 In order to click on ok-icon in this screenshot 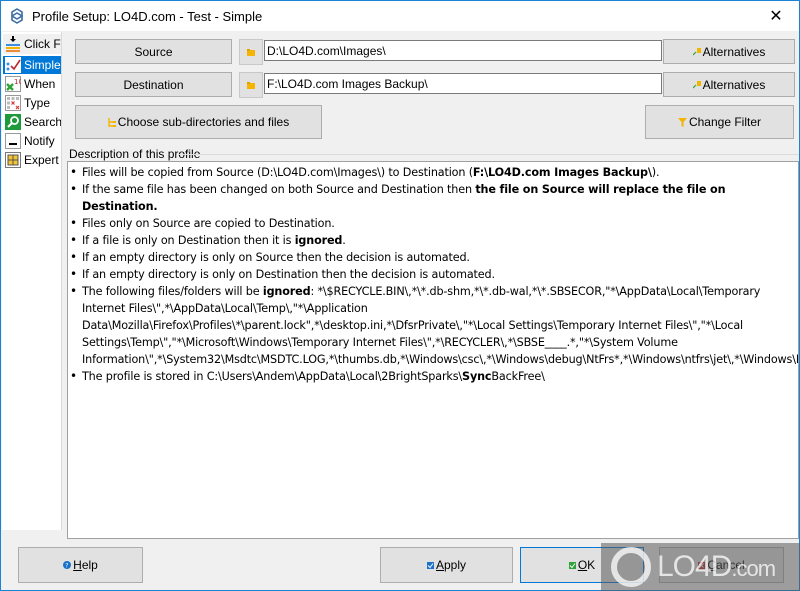, I will do `click(572, 565)`.